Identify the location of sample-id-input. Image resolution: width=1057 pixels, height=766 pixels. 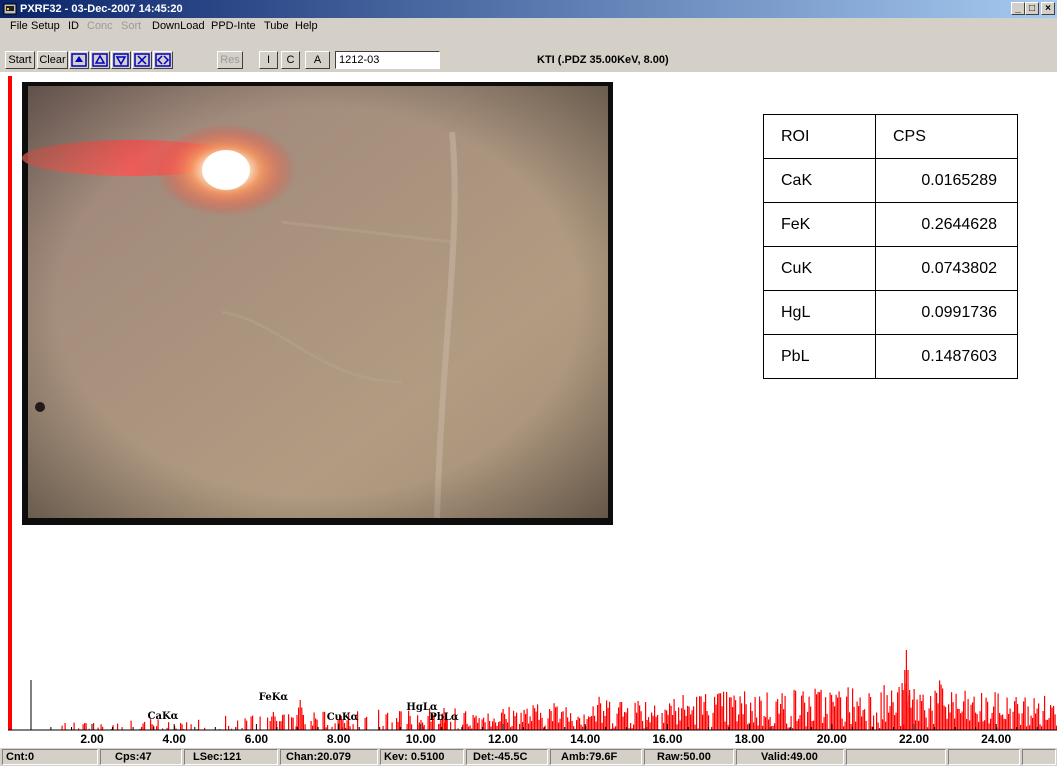
(387, 60).